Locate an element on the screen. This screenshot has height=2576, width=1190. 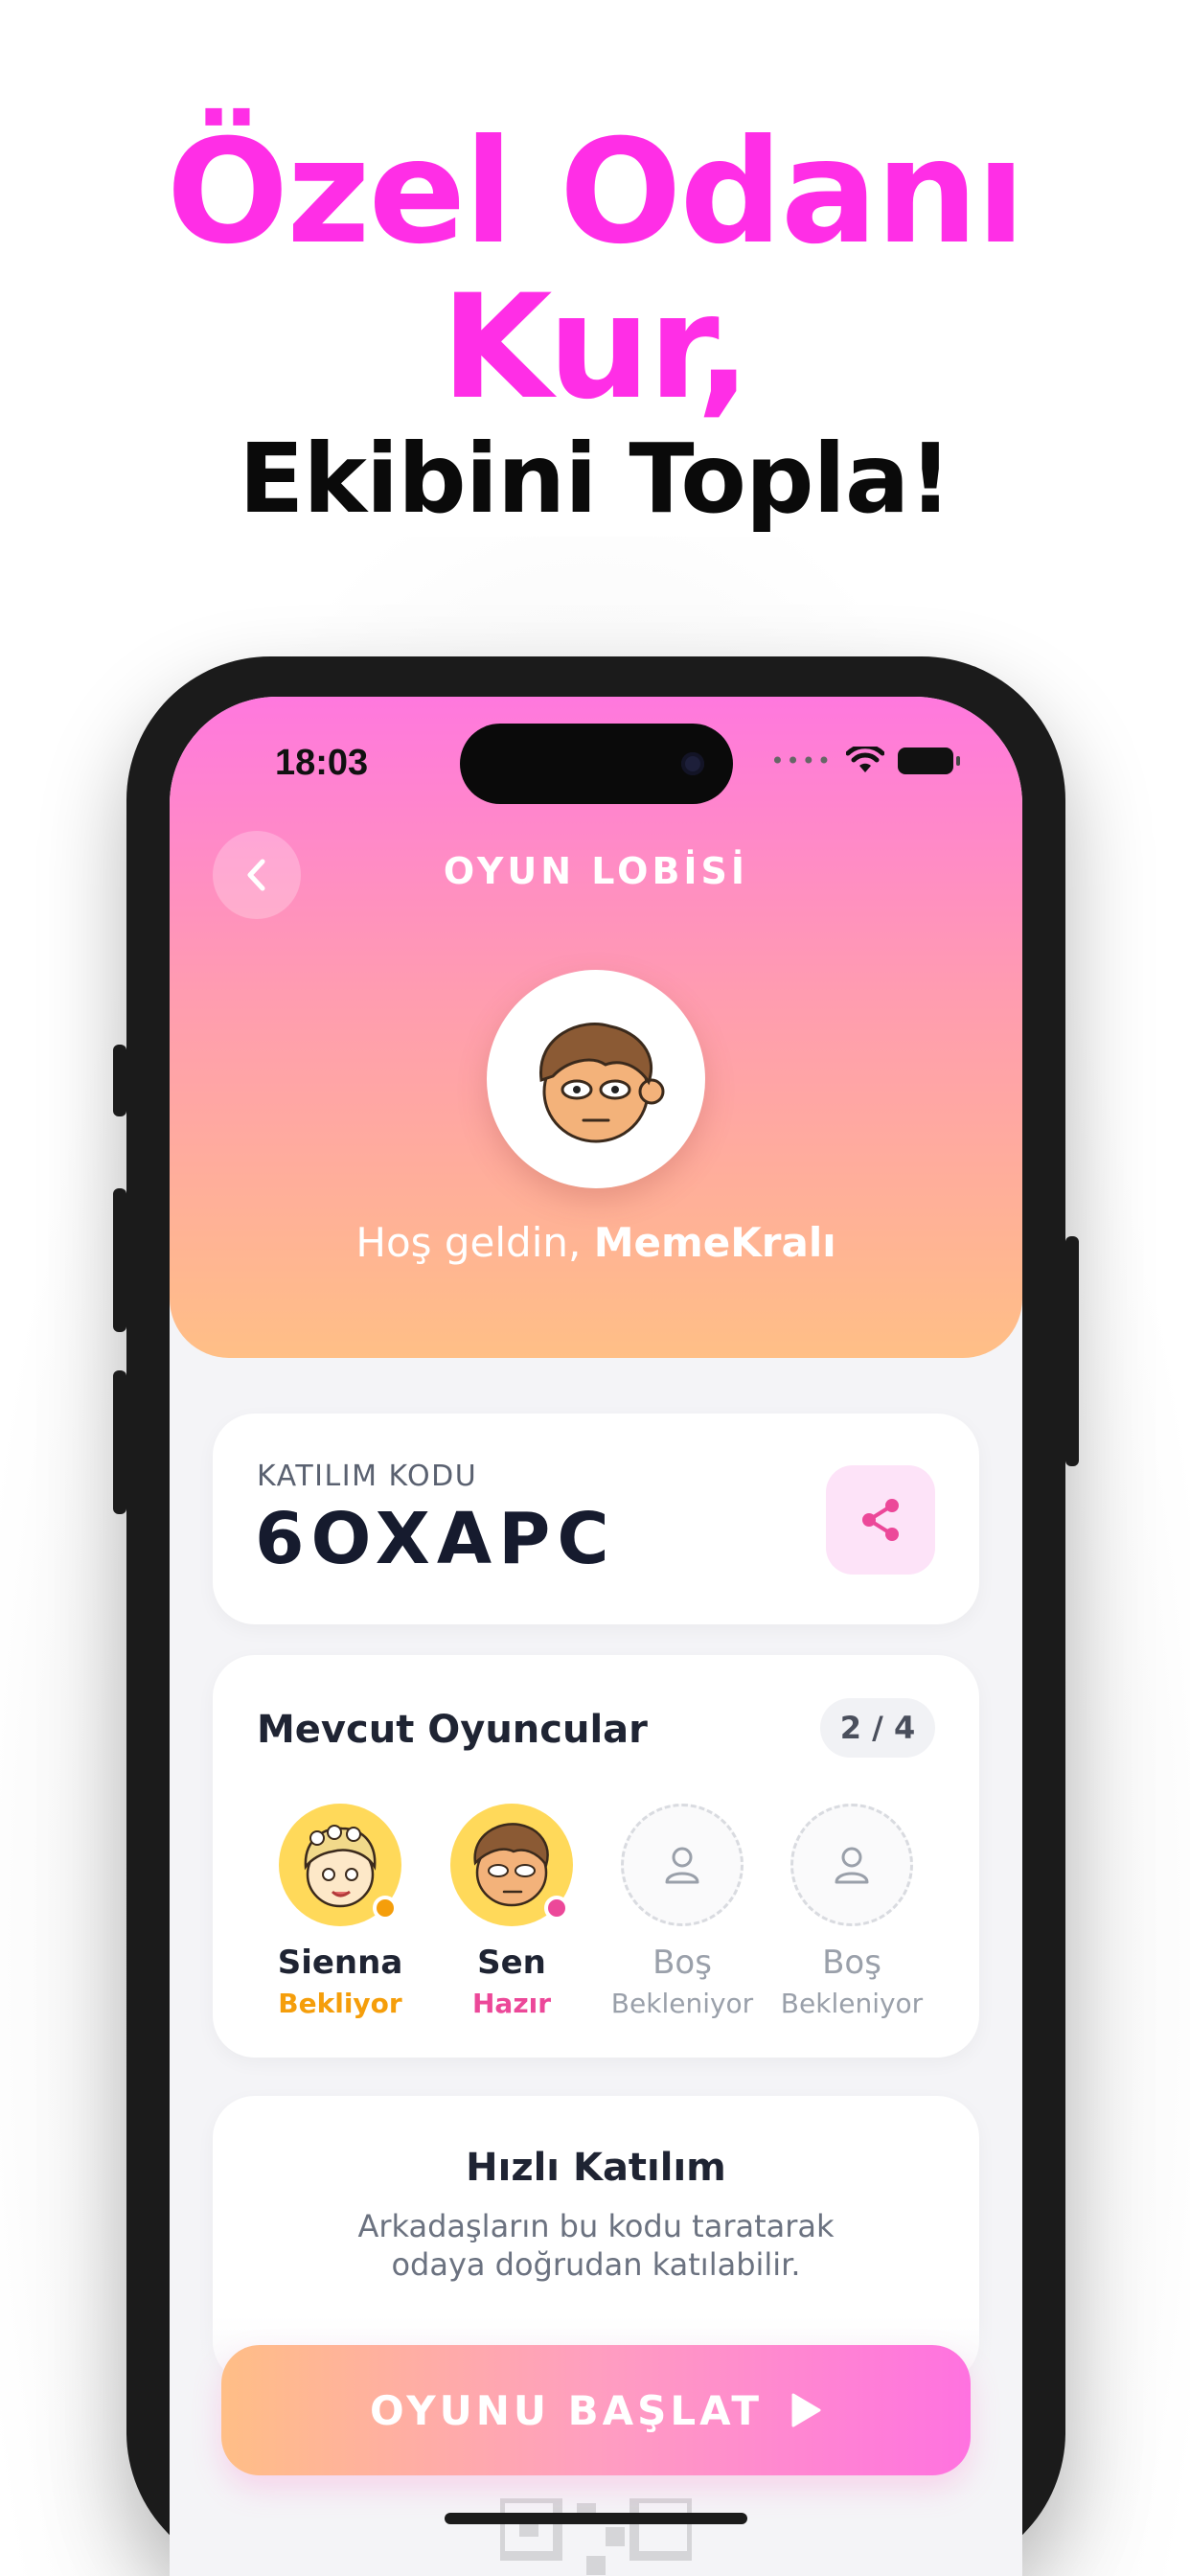
user-avatar is located at coordinates (596, 1079).